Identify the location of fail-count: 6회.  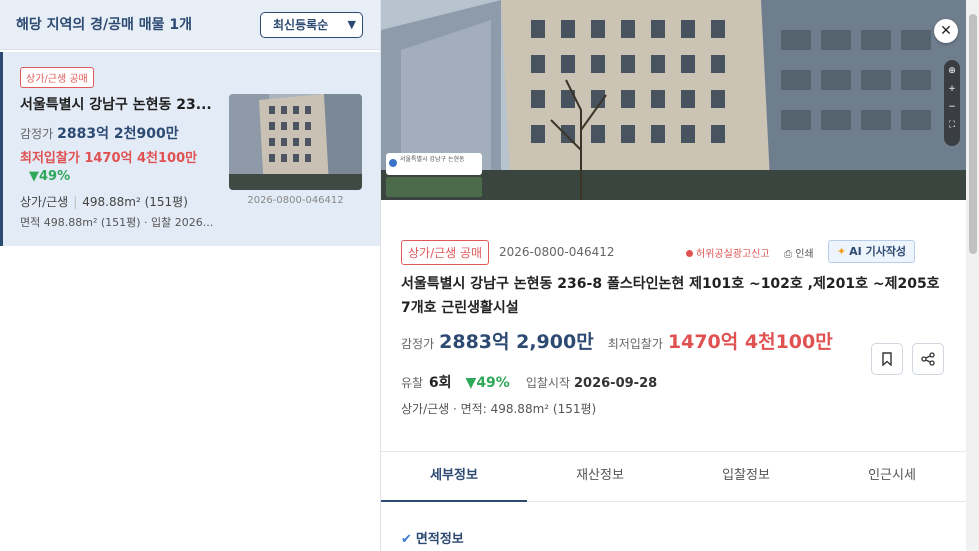
(440, 383).